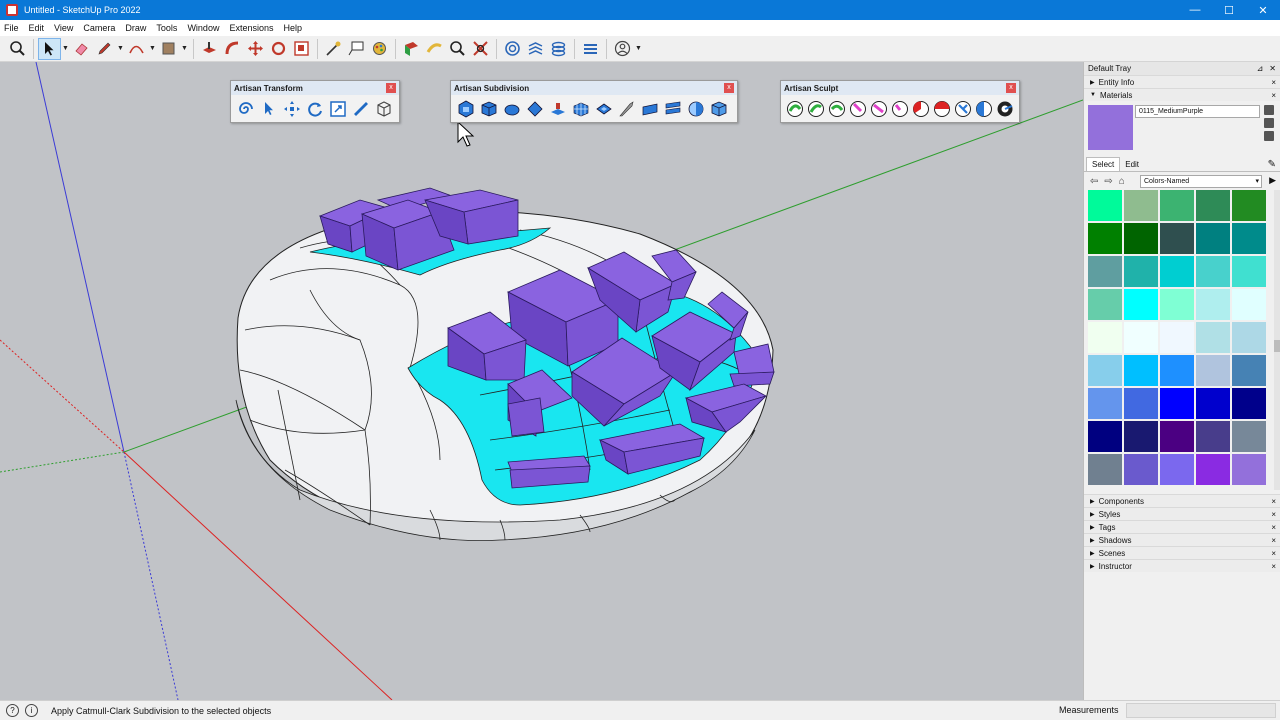 This screenshot has width=1280, height=720. I want to click on geo-location-icon: ?, so click(12, 710).